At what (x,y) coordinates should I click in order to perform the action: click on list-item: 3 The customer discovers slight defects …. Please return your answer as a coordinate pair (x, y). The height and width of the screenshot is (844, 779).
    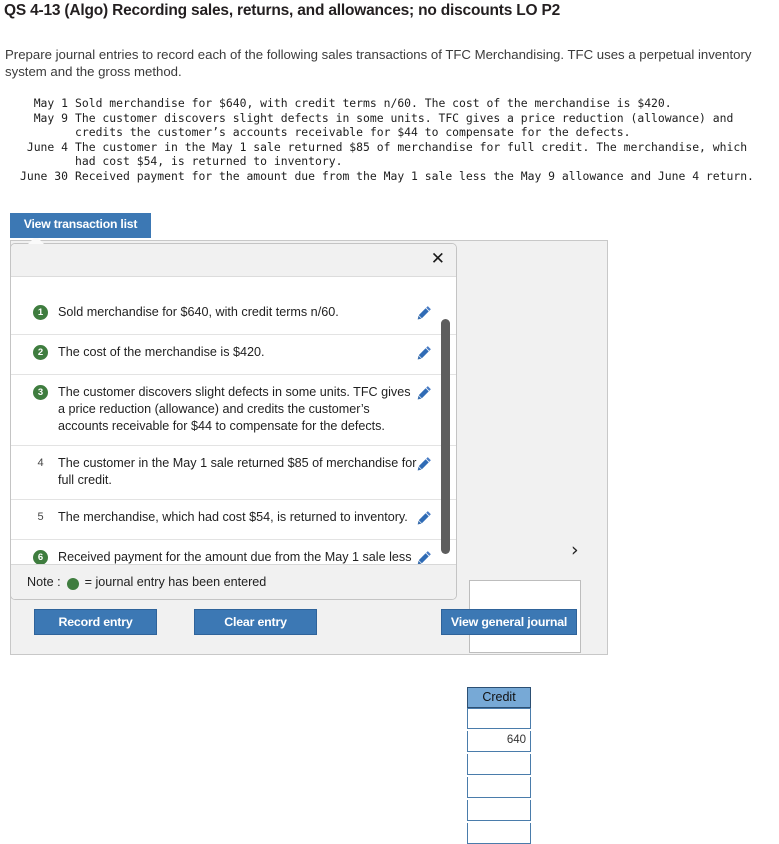
    Looking at the image, I should click on (233, 409).